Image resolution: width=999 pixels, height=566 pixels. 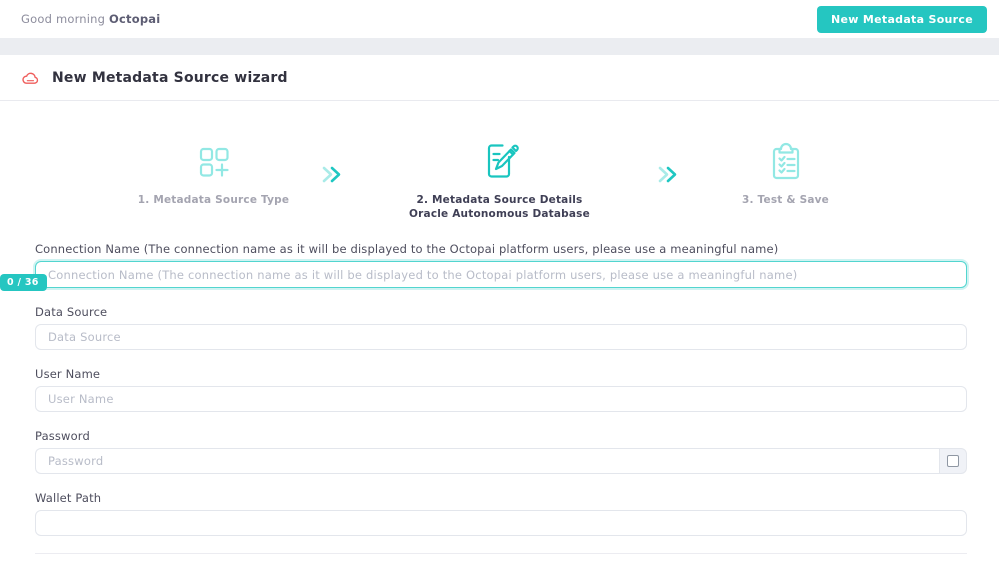 I want to click on user-name-label: User Name, so click(x=68, y=374).